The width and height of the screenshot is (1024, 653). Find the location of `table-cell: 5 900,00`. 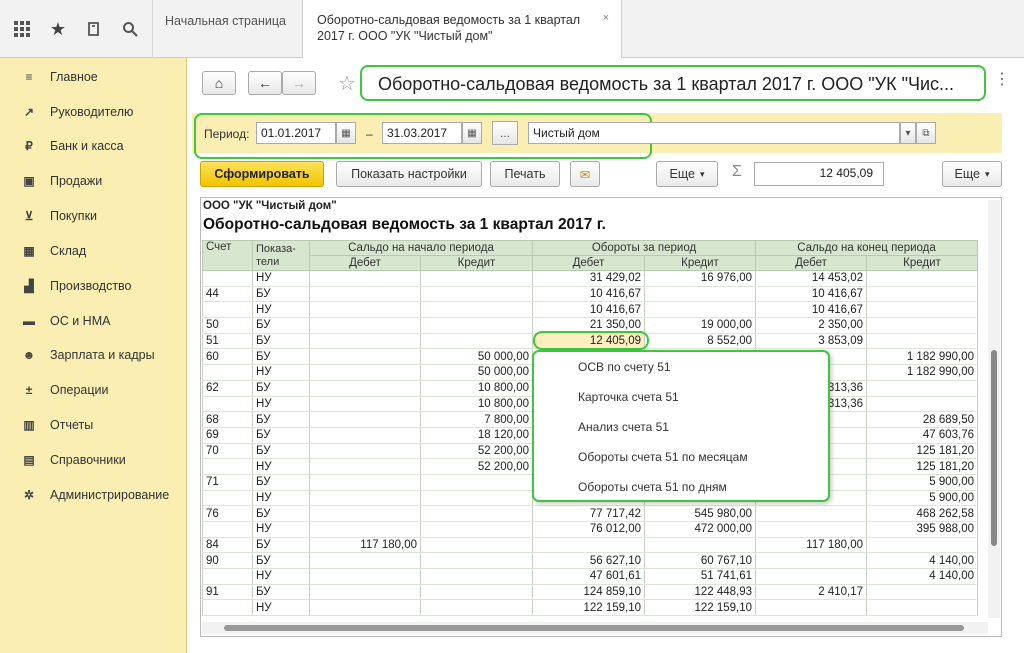

table-cell: 5 900,00 is located at coordinates (922, 498).